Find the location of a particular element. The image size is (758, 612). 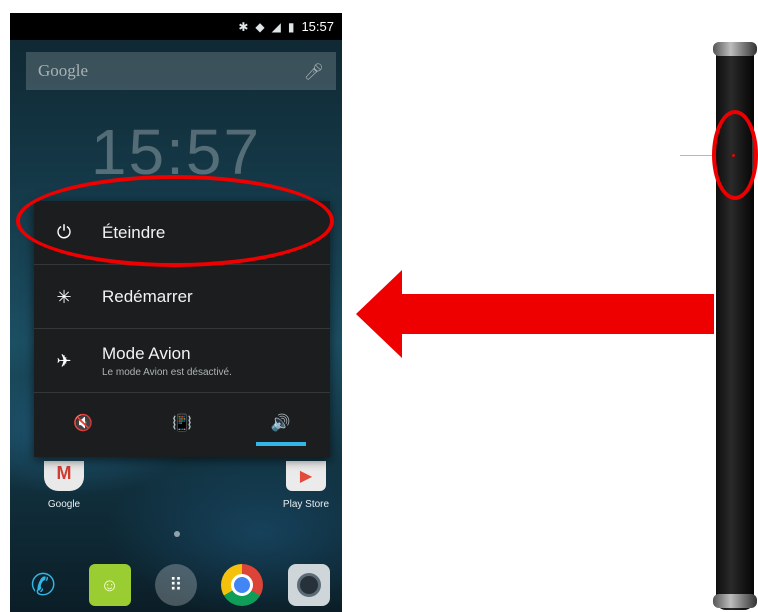

signal-icon: ◢ is located at coordinates (276, 26).